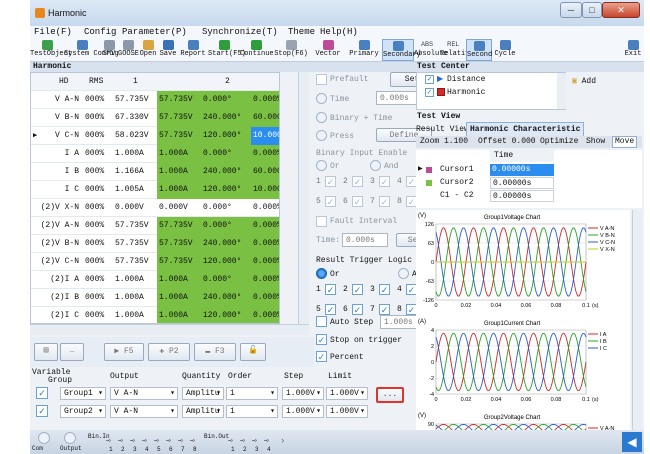 The image size is (650, 454). I want to click on group-select: Group2, so click(83, 411).